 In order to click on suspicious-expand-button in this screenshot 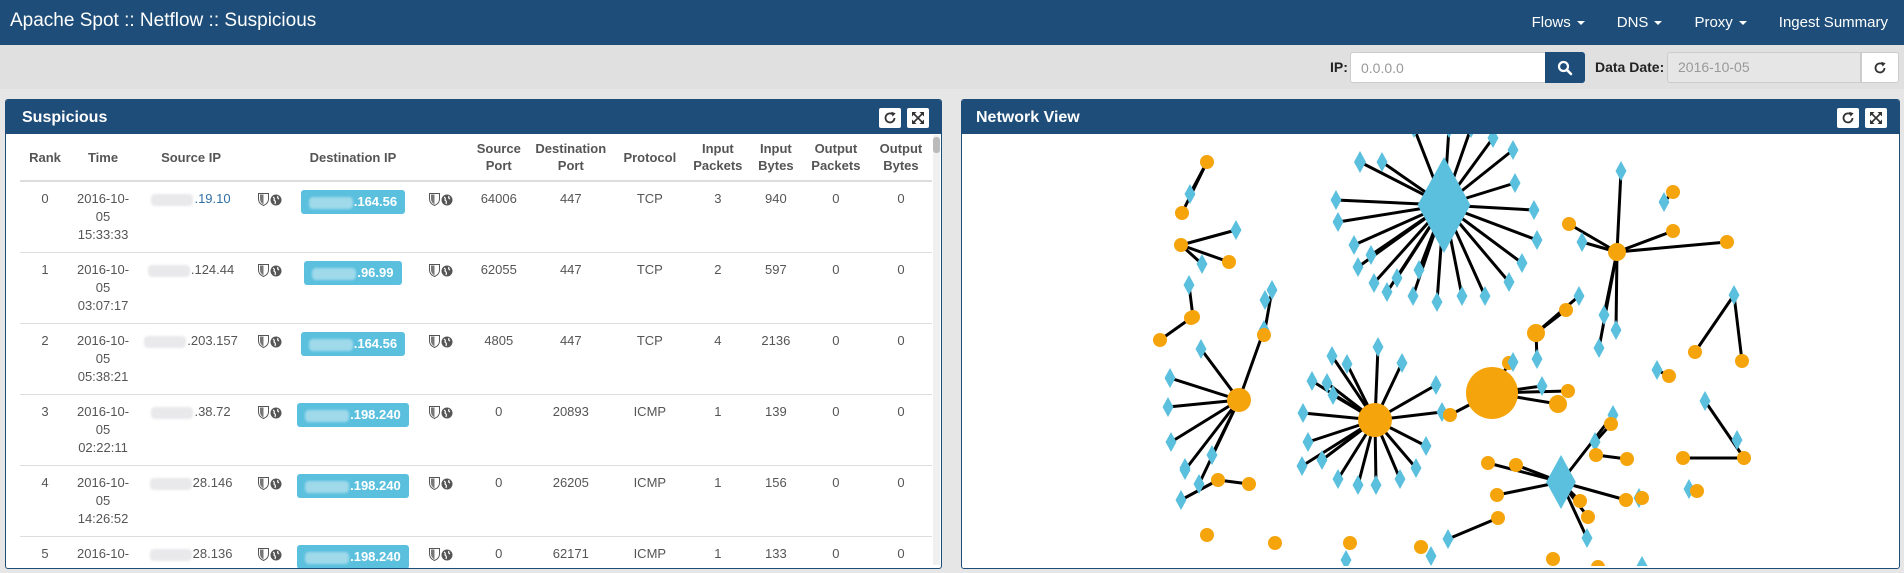, I will do `click(918, 118)`.